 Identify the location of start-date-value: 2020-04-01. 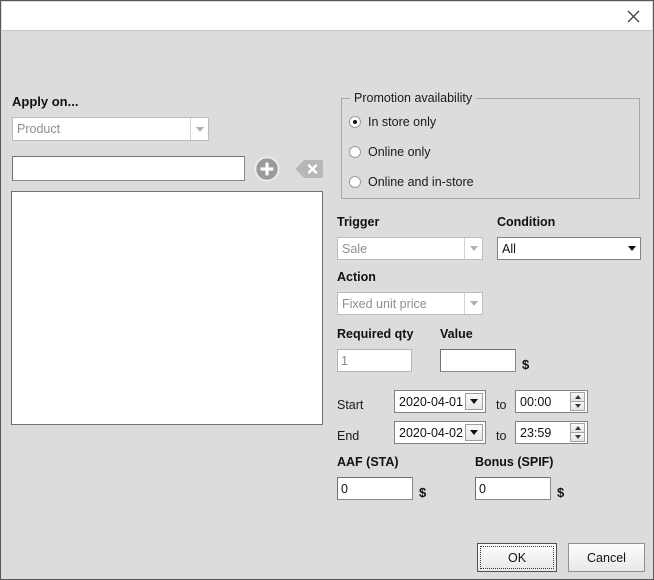
(431, 401).